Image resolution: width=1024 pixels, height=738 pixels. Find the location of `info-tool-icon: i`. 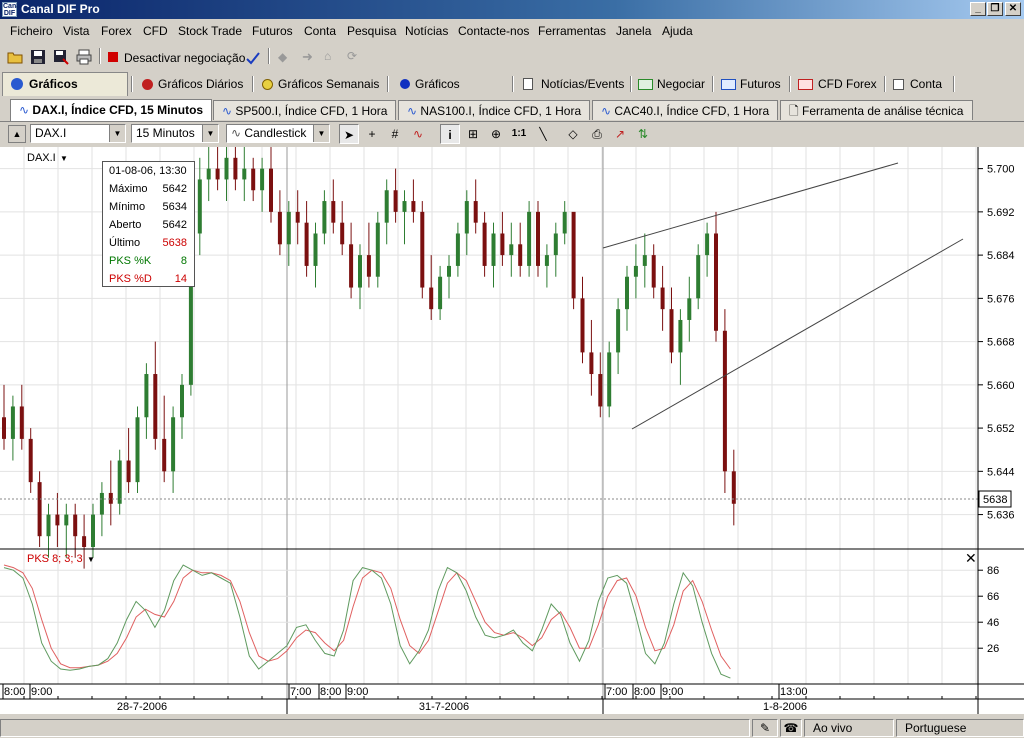

info-tool-icon: i is located at coordinates (450, 134).